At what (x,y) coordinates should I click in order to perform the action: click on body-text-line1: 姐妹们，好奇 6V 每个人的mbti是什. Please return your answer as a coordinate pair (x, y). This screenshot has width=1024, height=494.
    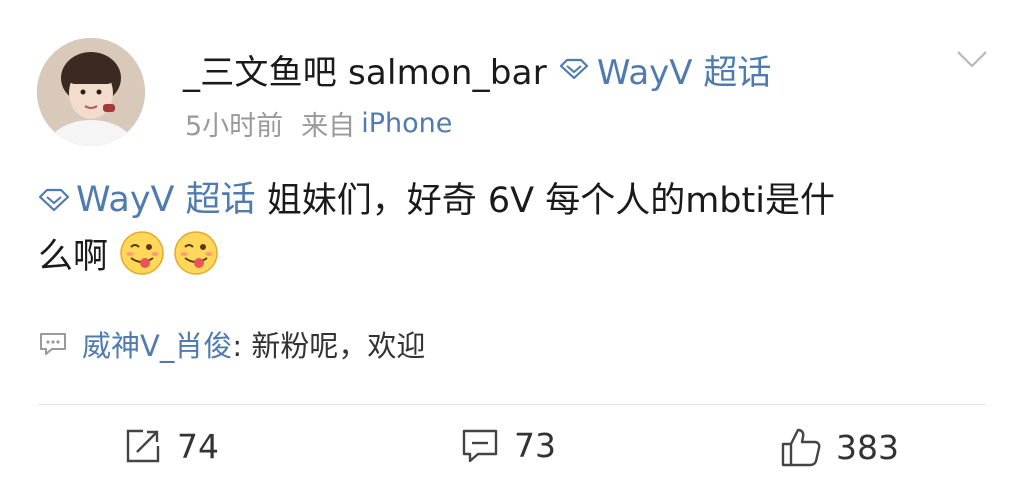
    Looking at the image, I should click on (545, 201).